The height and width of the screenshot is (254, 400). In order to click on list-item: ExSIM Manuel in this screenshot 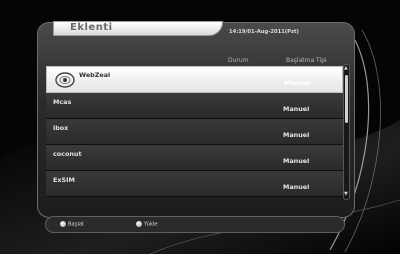, I will do `click(194, 184)`.